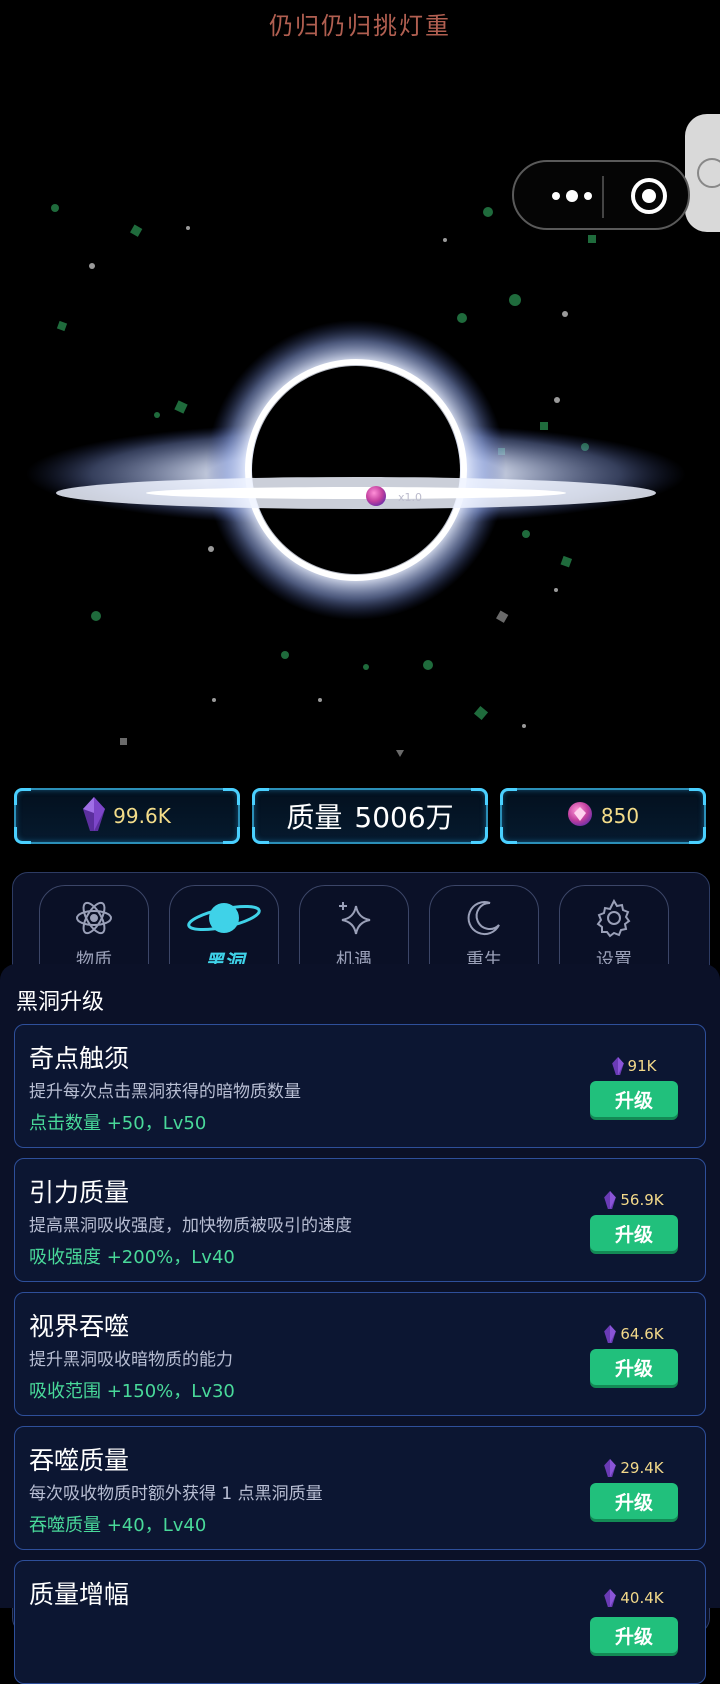  What do you see at coordinates (190, 1226) in the screenshot?
I see `upgrade-desc: 提高黑洞吸收强度，加快物质被吸引的速度` at bounding box center [190, 1226].